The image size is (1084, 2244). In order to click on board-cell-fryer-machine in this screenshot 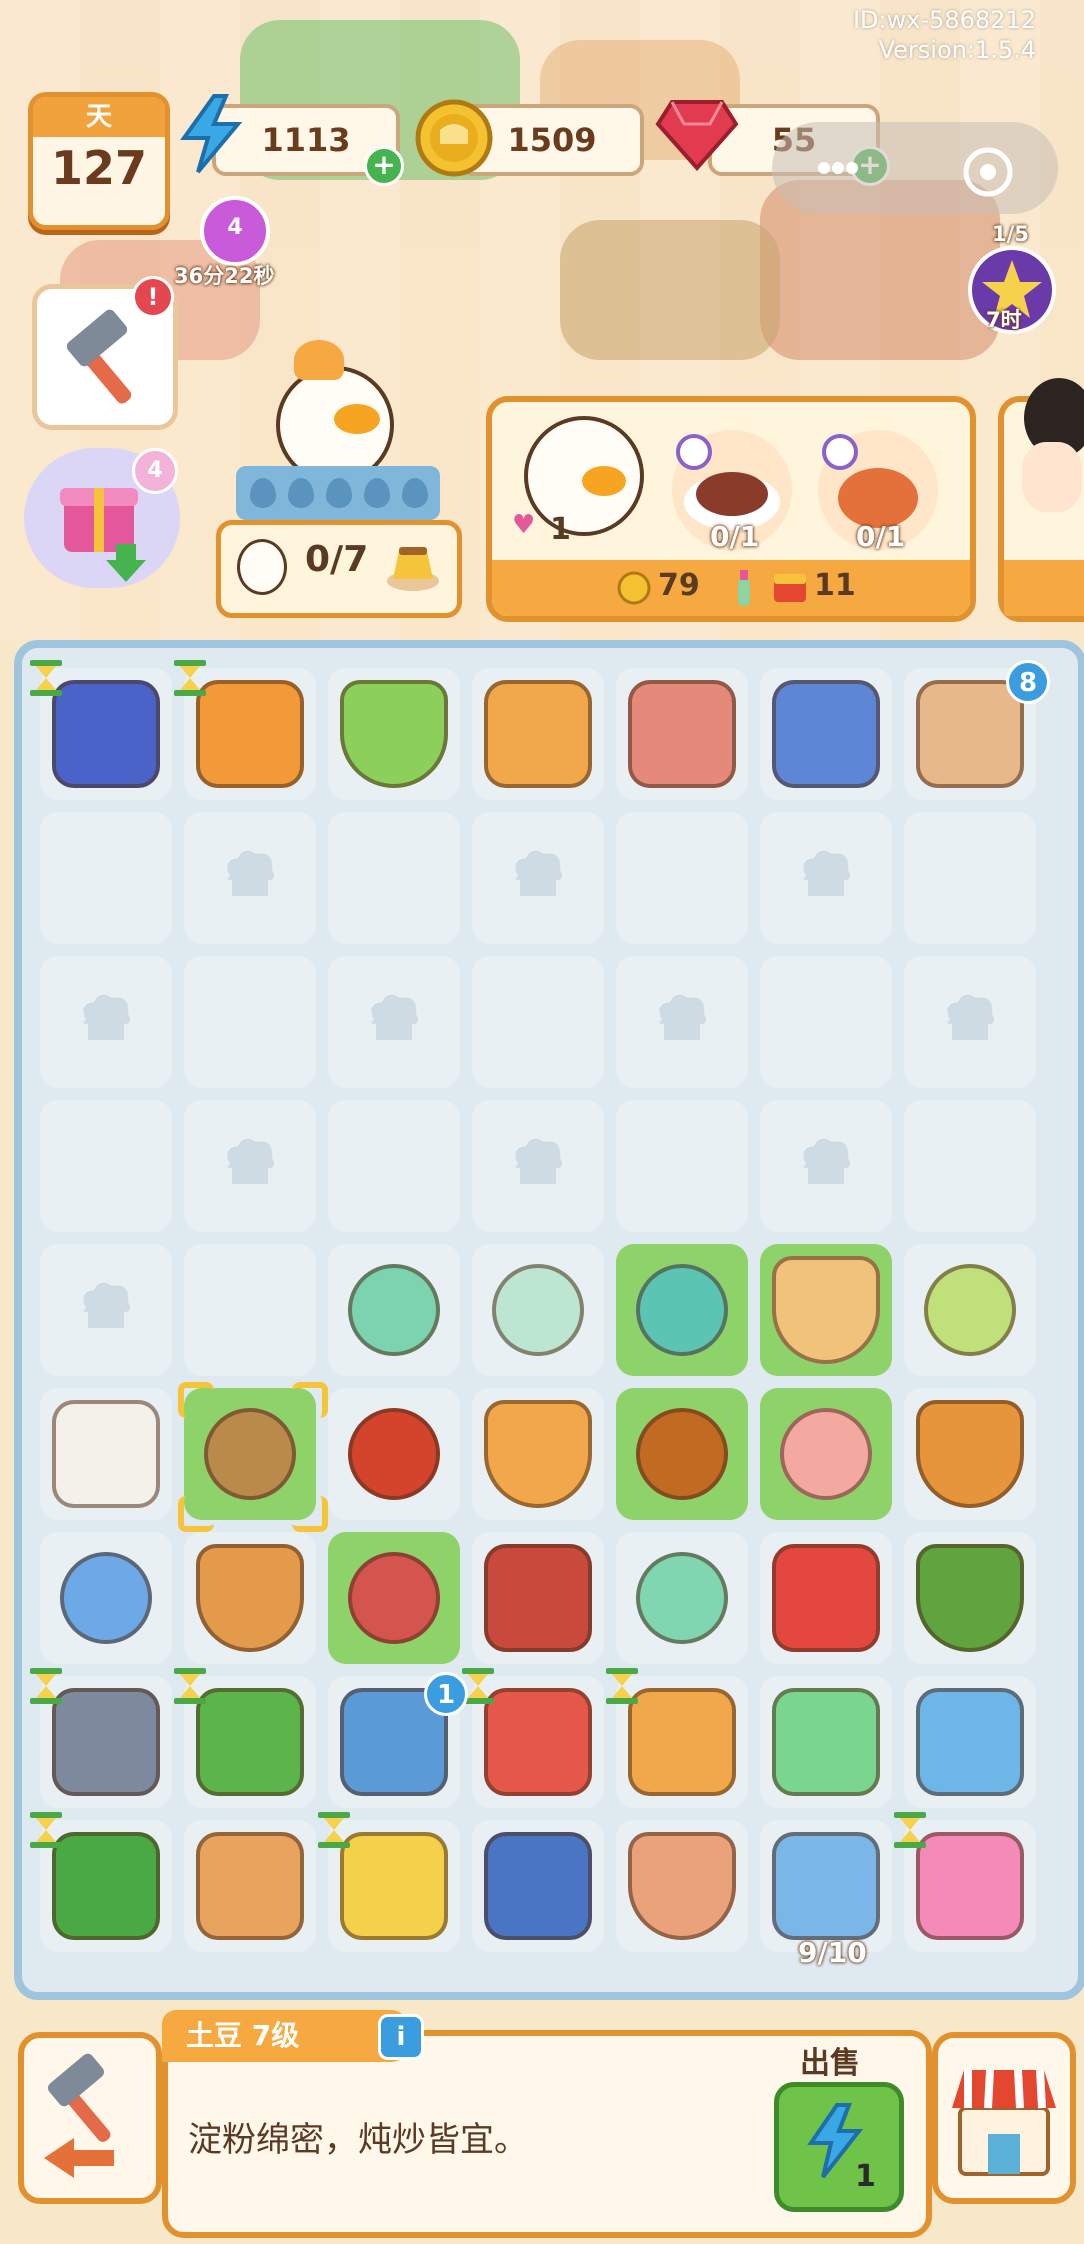, I will do `click(533, 1738)`.